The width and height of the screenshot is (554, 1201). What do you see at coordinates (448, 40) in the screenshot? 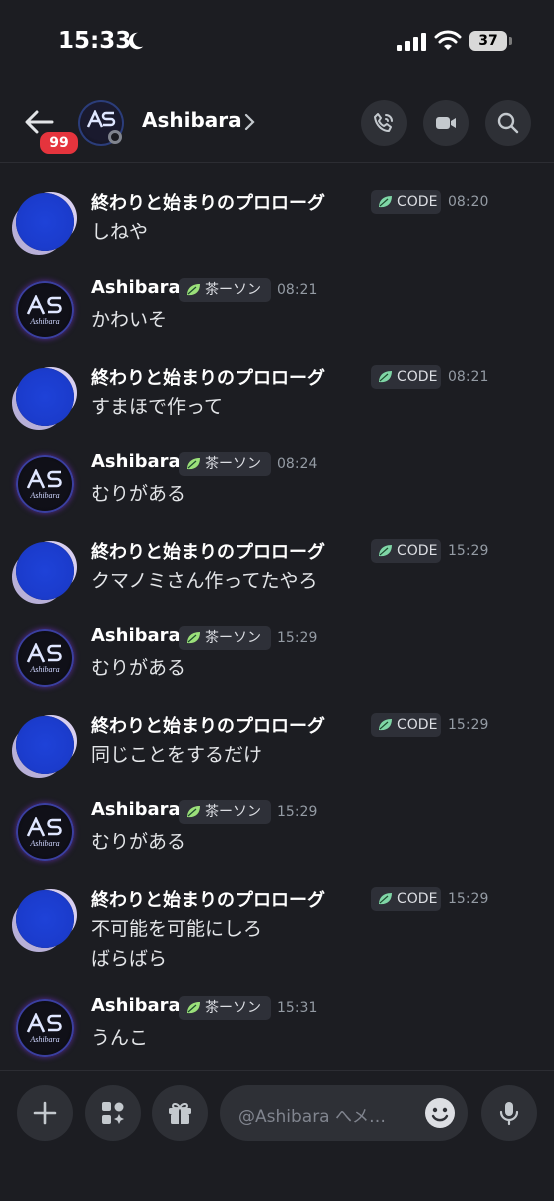
I see `wifi-icon` at bounding box center [448, 40].